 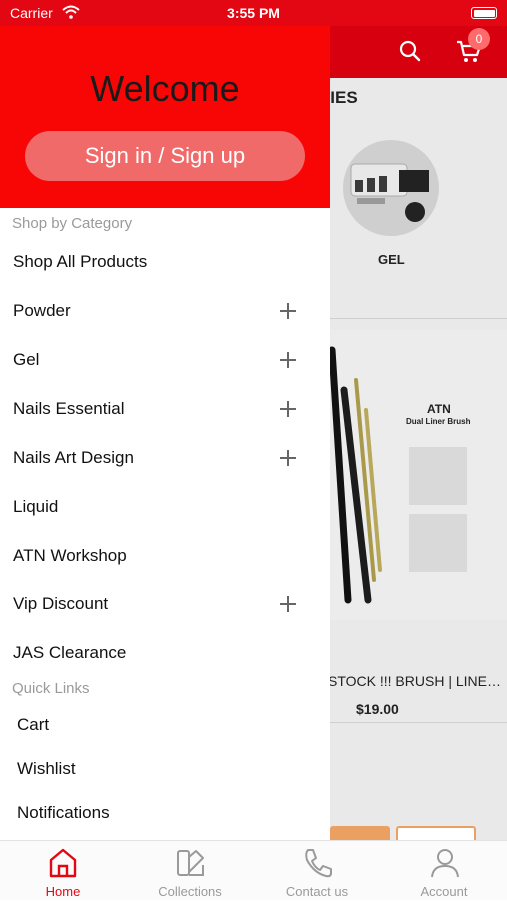 What do you see at coordinates (377, 709) in the screenshot?
I see `product-price: $19.00` at bounding box center [377, 709].